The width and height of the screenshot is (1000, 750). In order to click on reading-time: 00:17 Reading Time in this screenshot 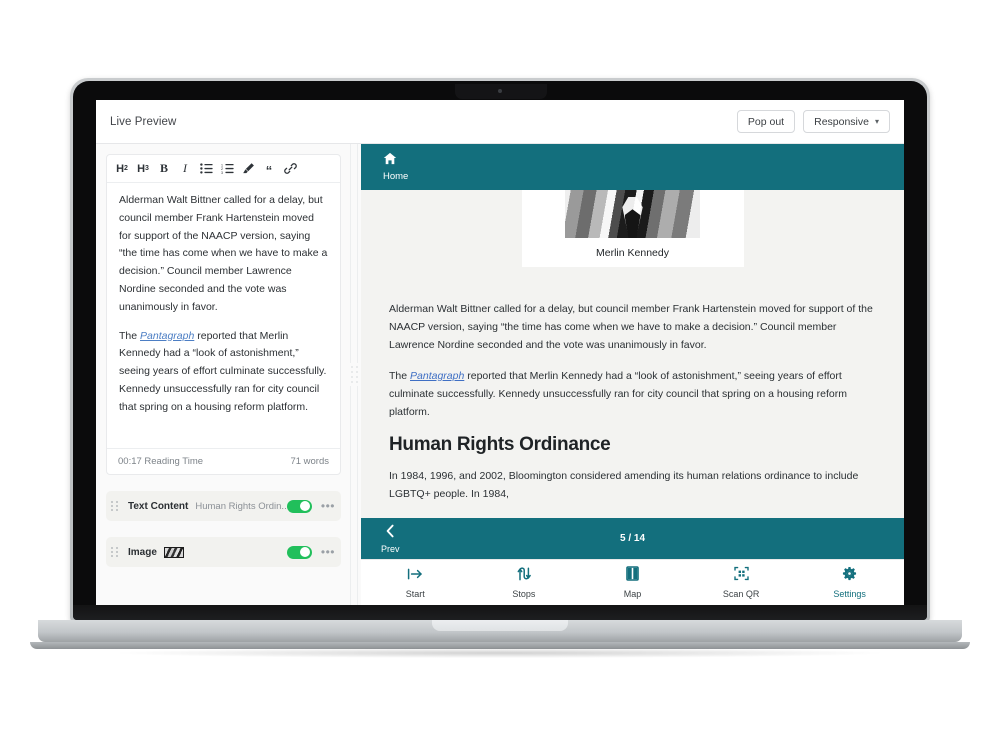, I will do `click(161, 461)`.